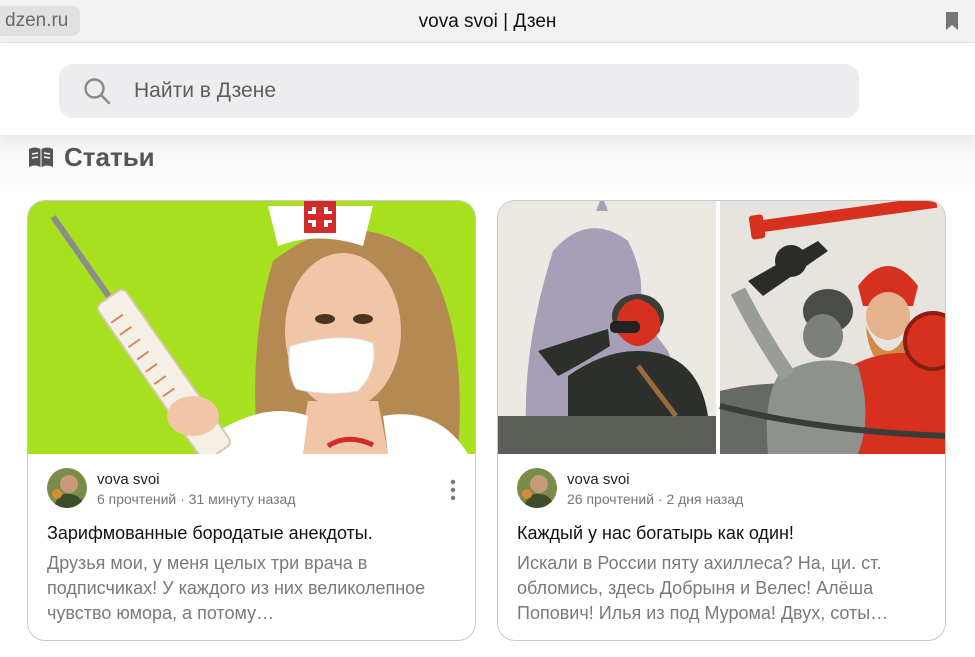 This screenshot has width=975, height=657. Describe the element at coordinates (97, 91) in the screenshot. I see `search-icon` at that location.